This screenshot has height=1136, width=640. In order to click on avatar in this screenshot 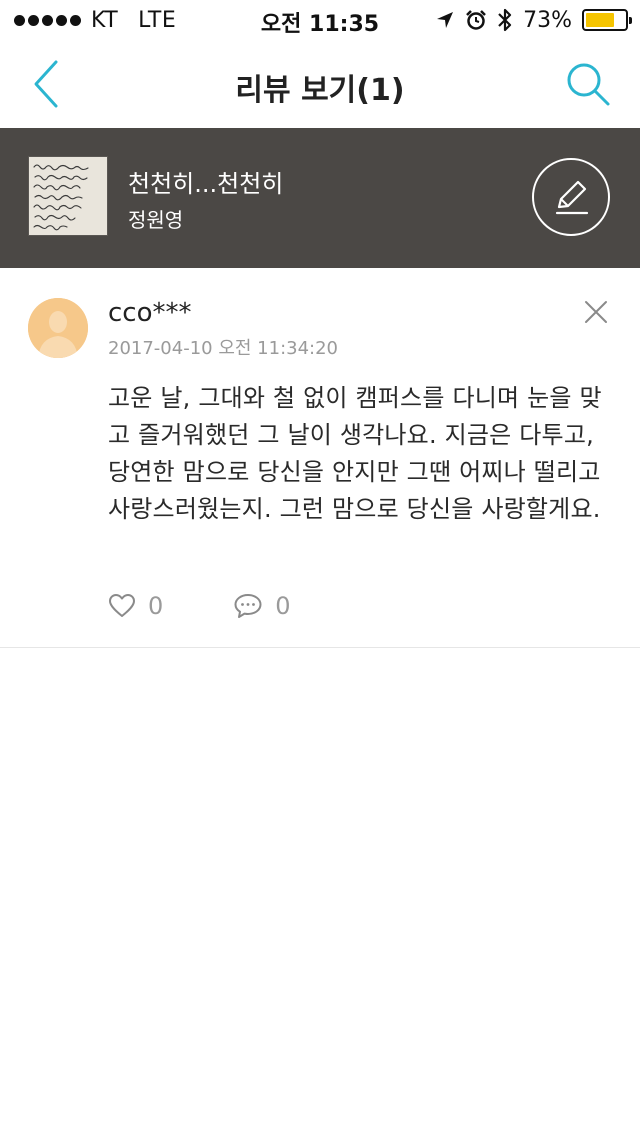, I will do `click(58, 328)`.